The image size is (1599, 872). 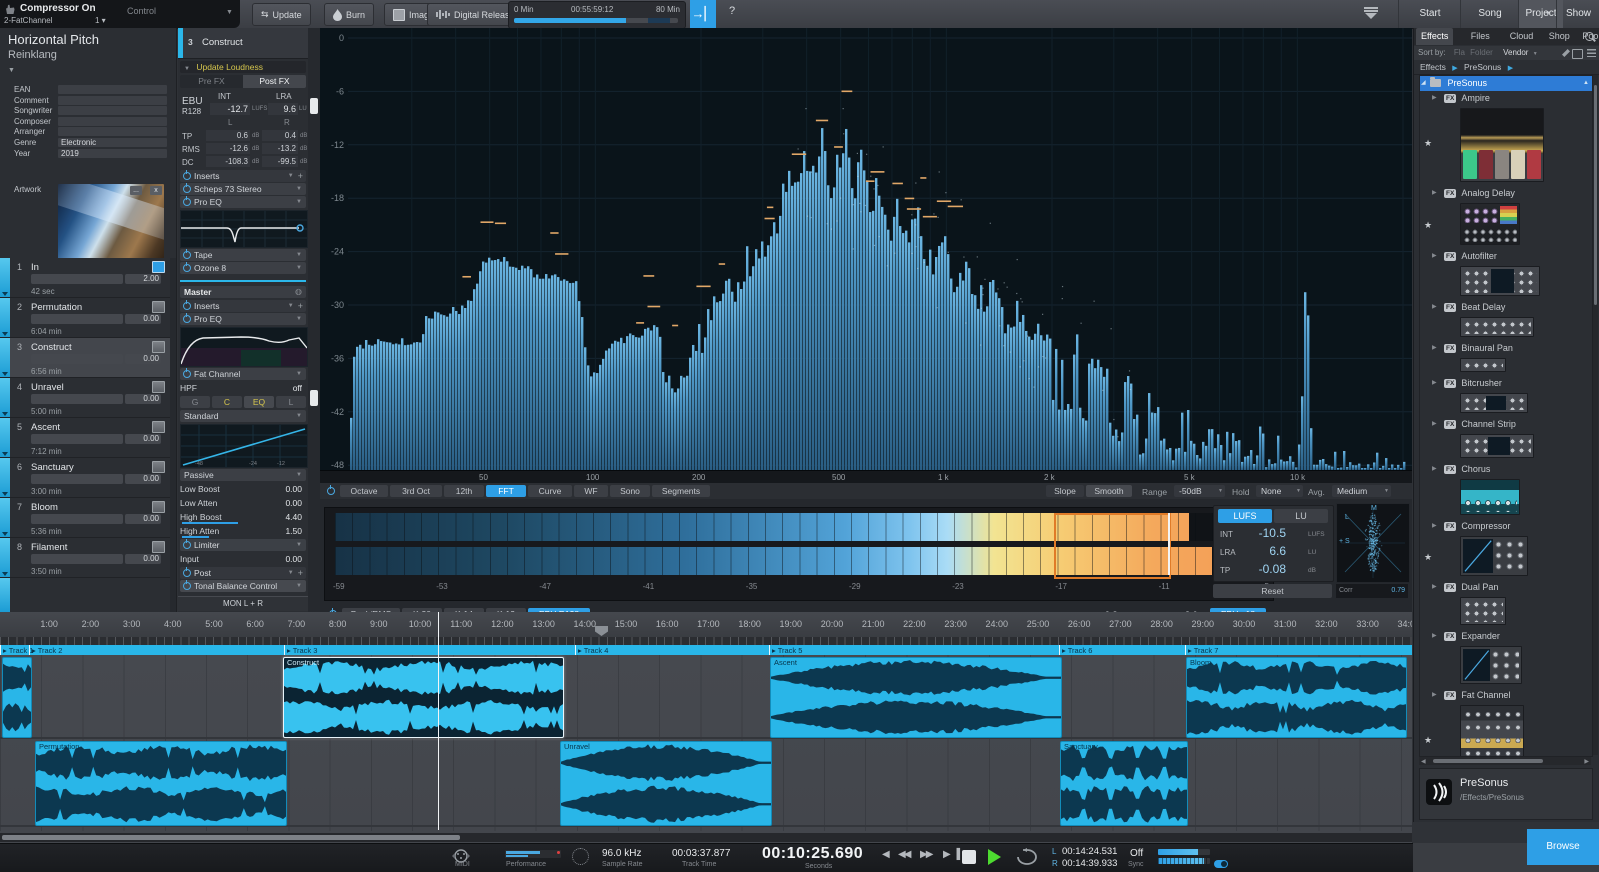 What do you see at coordinates (112, 111) in the screenshot?
I see `field-input` at bounding box center [112, 111].